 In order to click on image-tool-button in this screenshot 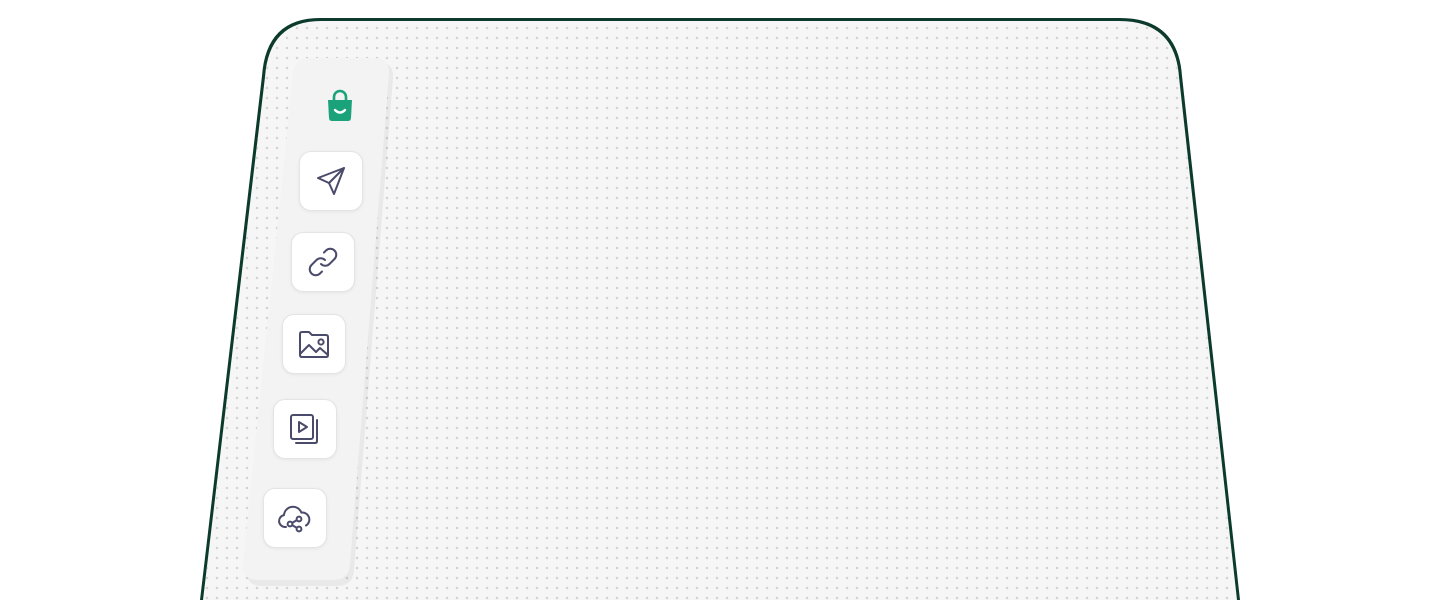, I will do `click(314, 344)`.